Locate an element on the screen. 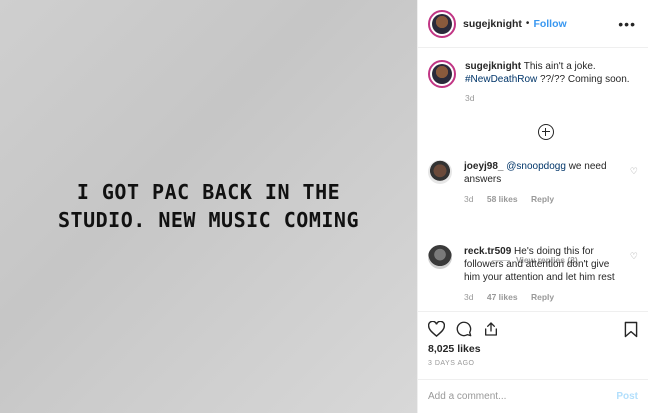 The height and width of the screenshot is (413, 648). post-header: sugejknight • Follow ••• is located at coordinates (533, 24).